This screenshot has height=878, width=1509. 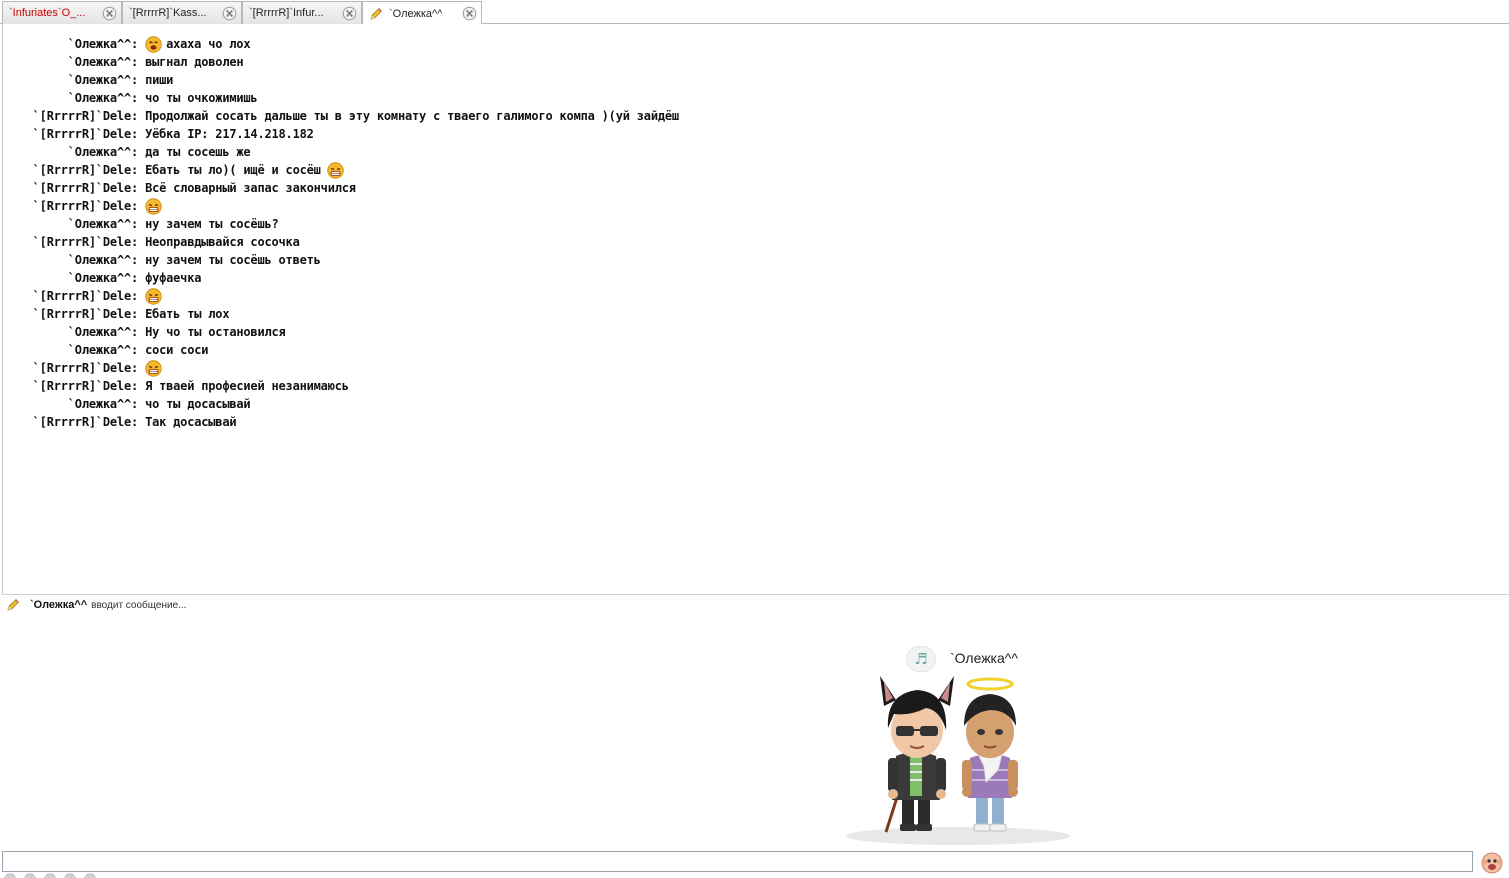 What do you see at coordinates (173, 278) in the screenshot?
I see `chat-text: фуфаечка` at bounding box center [173, 278].